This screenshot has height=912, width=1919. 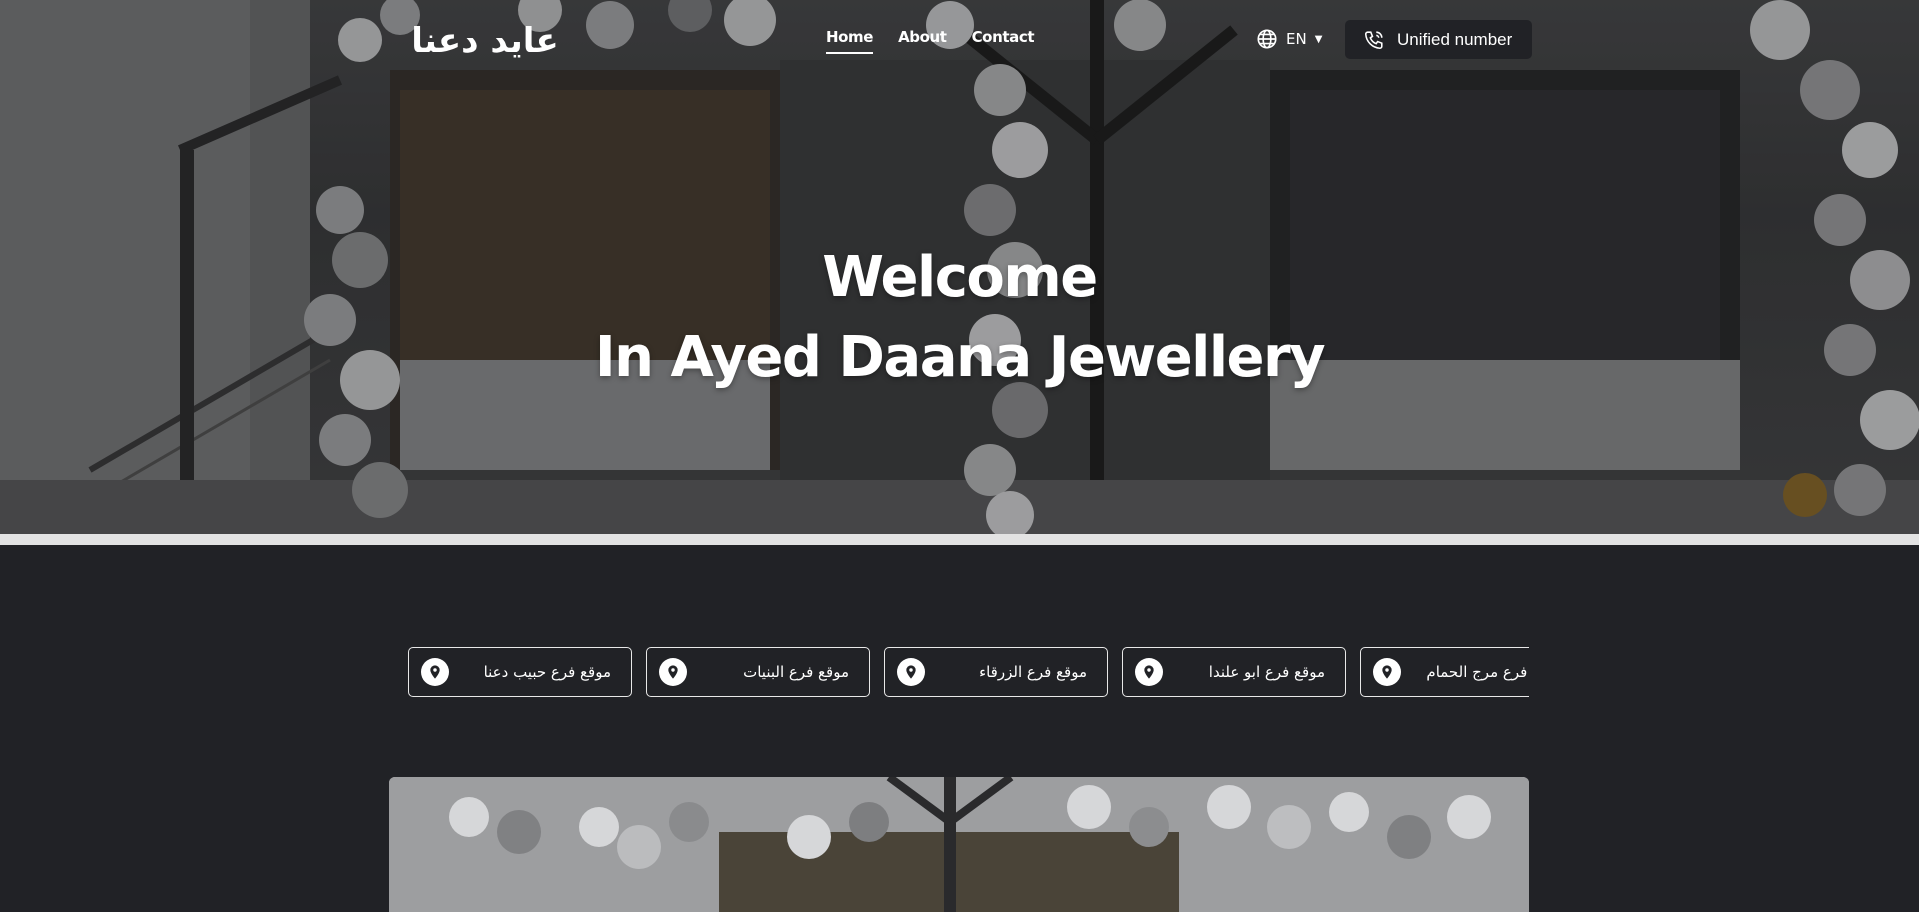 I want to click on svg-text: عايد دعنا, so click(x=485, y=41).